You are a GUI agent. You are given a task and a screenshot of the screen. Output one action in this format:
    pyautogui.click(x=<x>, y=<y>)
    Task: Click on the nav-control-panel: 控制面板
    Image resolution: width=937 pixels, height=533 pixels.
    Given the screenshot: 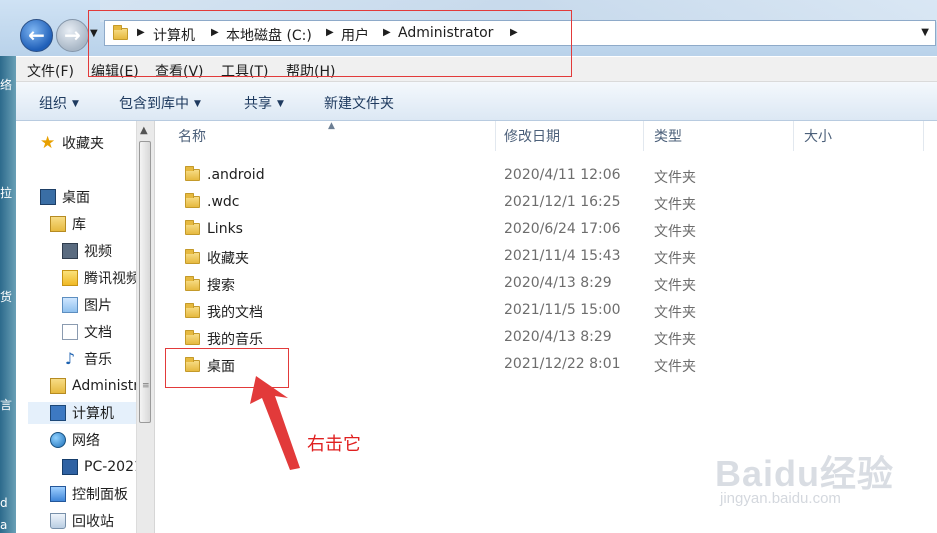 What is the action you would take?
    pyautogui.click(x=89, y=494)
    